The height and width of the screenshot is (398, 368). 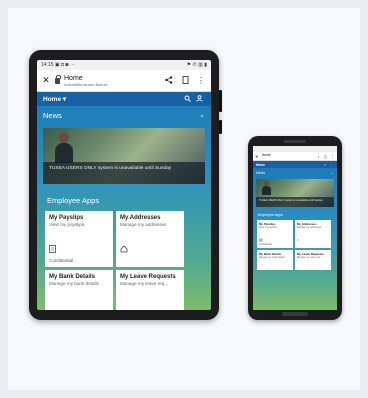 What do you see at coordinates (295, 141) in the screenshot?
I see `phone-speaker` at bounding box center [295, 141].